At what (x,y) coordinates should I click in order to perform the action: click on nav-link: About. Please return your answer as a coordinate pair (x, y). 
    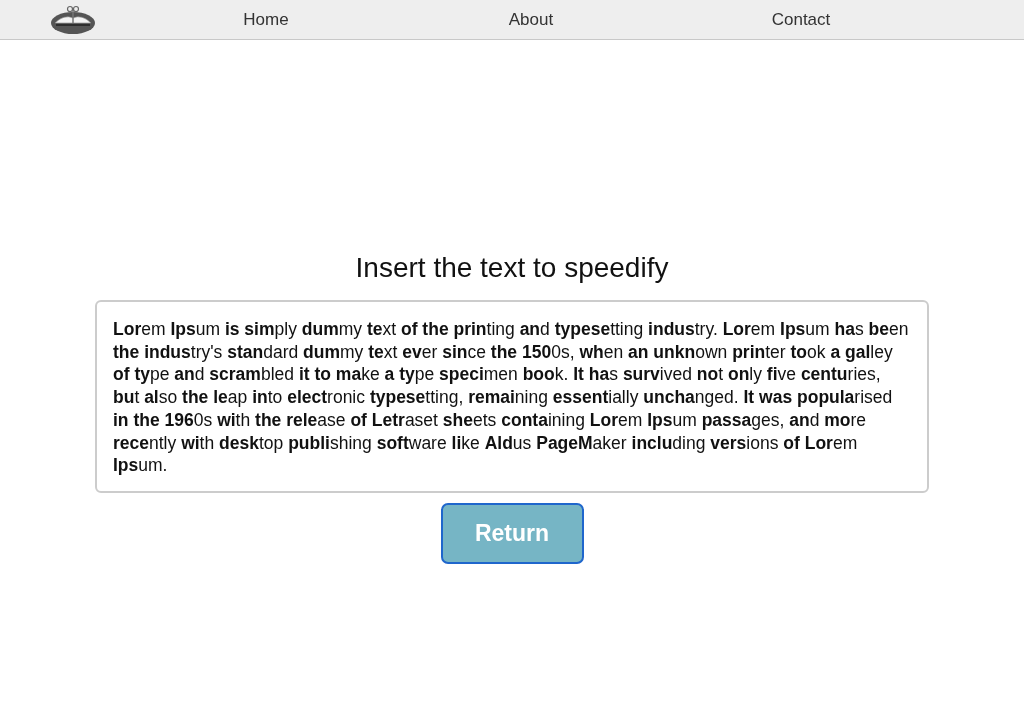
    Looking at the image, I should click on (531, 19).